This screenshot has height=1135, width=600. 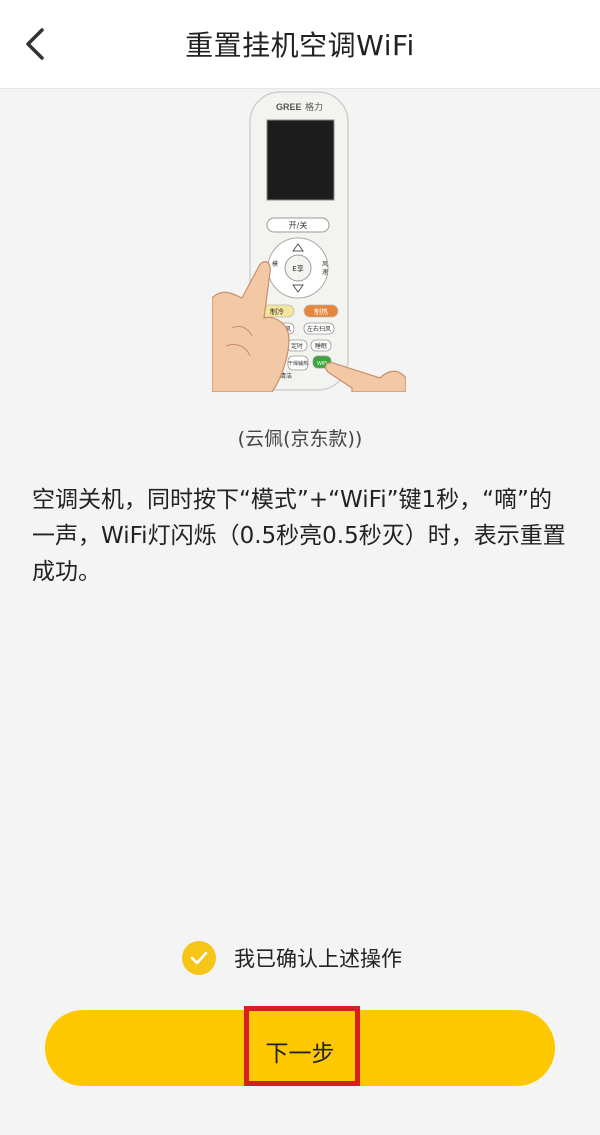 I want to click on gree-logo: GREE 格力, so click(x=299, y=106).